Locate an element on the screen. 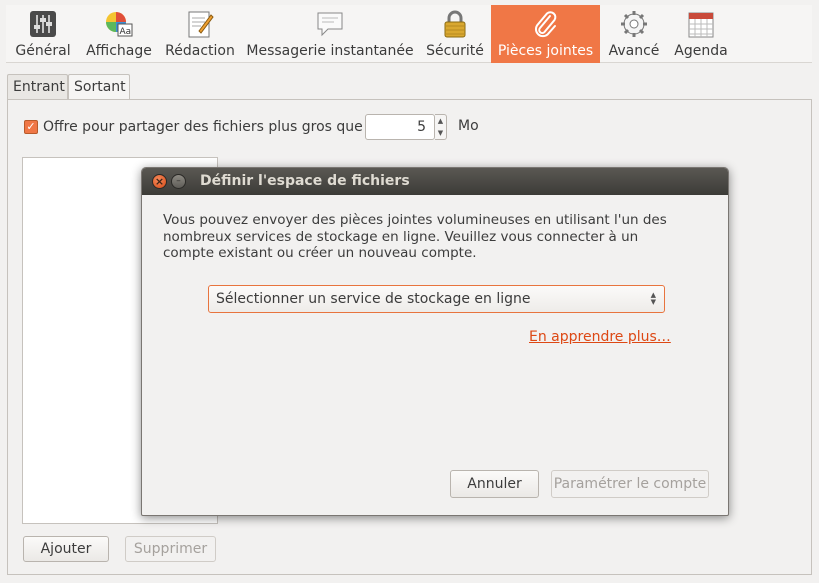 This screenshot has height=583, width=819. gear-icon is located at coordinates (634, 24).